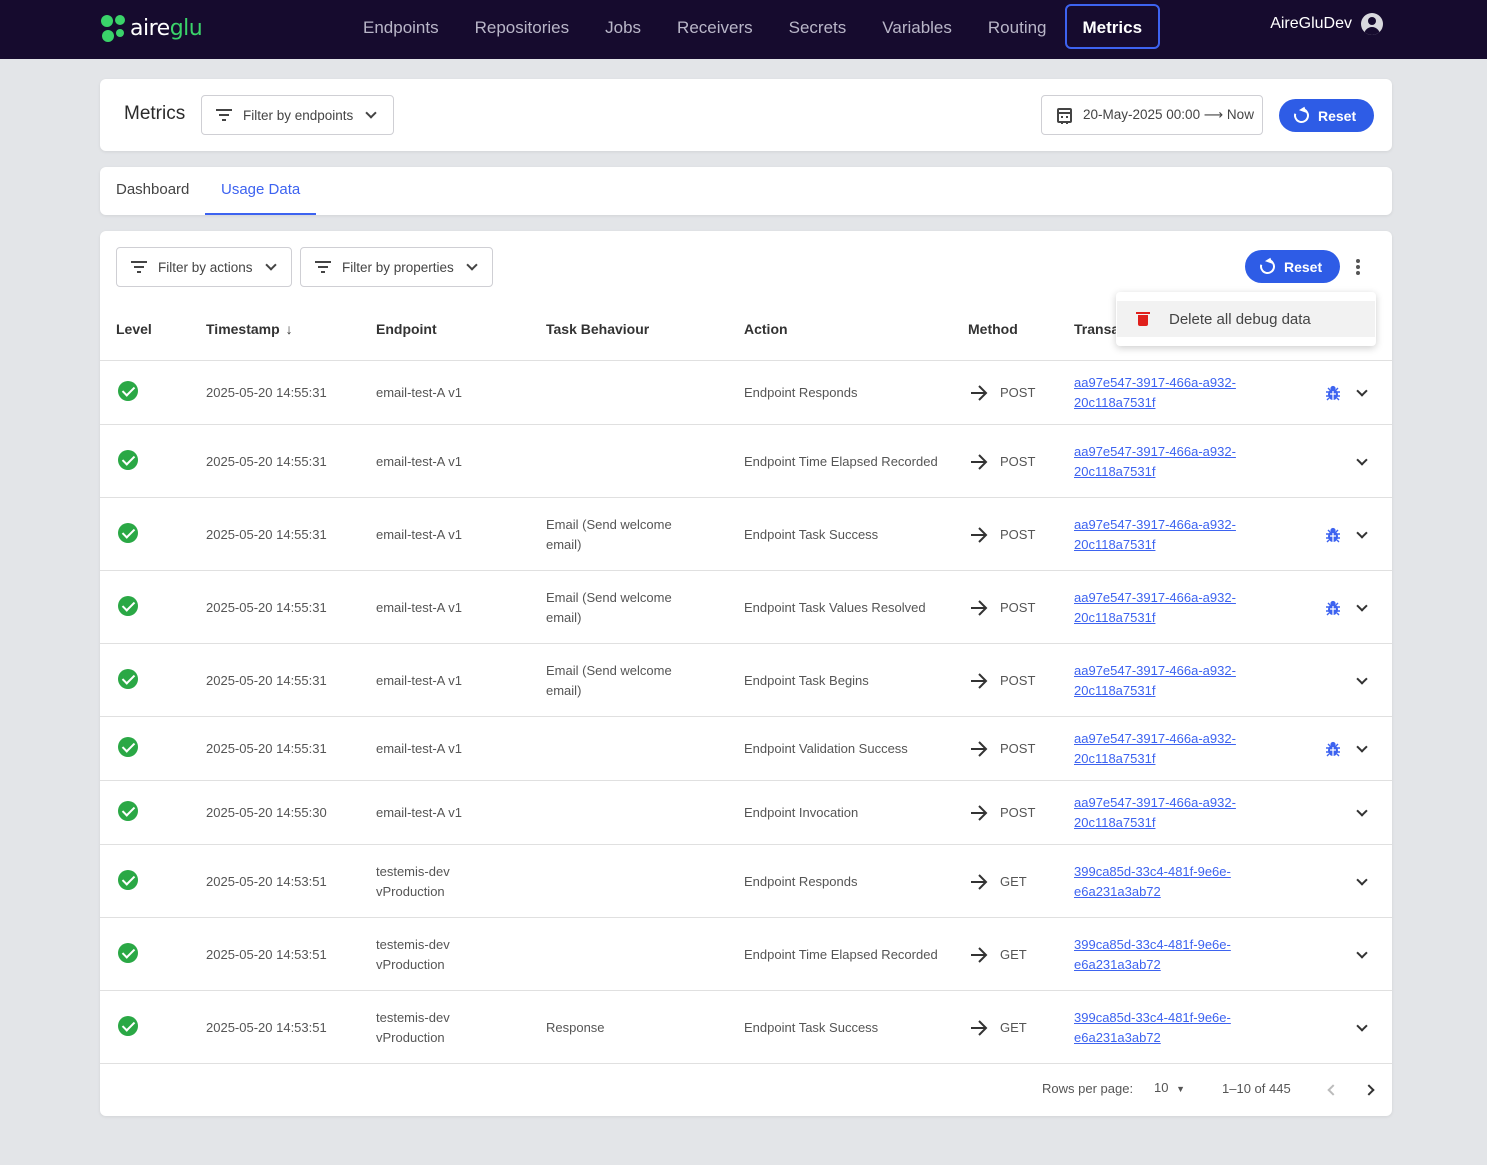  What do you see at coordinates (266, 461) in the screenshot?
I see `timestamp-cell: 2025-05-20 14:55:31` at bounding box center [266, 461].